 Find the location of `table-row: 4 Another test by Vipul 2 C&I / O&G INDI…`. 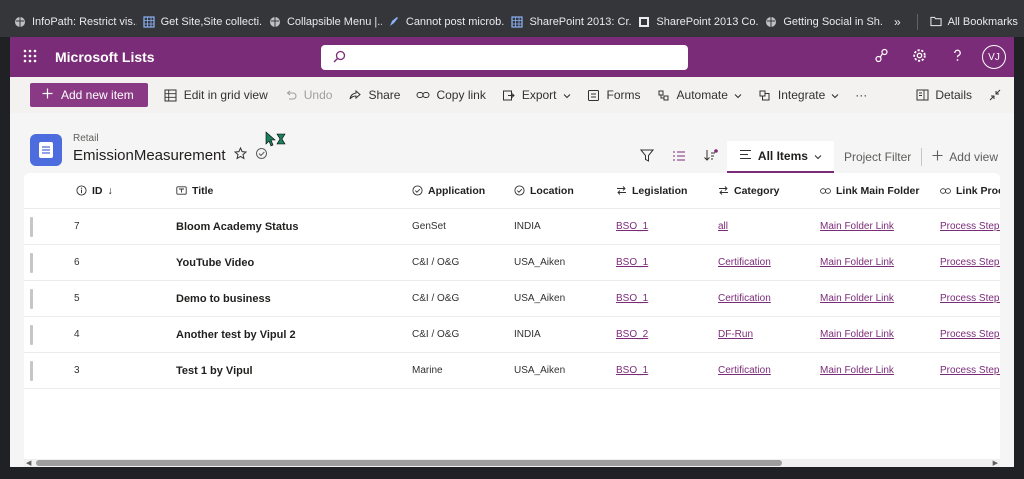

table-row: 4 Another test by Vipul 2 C&I / O&G INDI… is located at coordinates (512, 335).